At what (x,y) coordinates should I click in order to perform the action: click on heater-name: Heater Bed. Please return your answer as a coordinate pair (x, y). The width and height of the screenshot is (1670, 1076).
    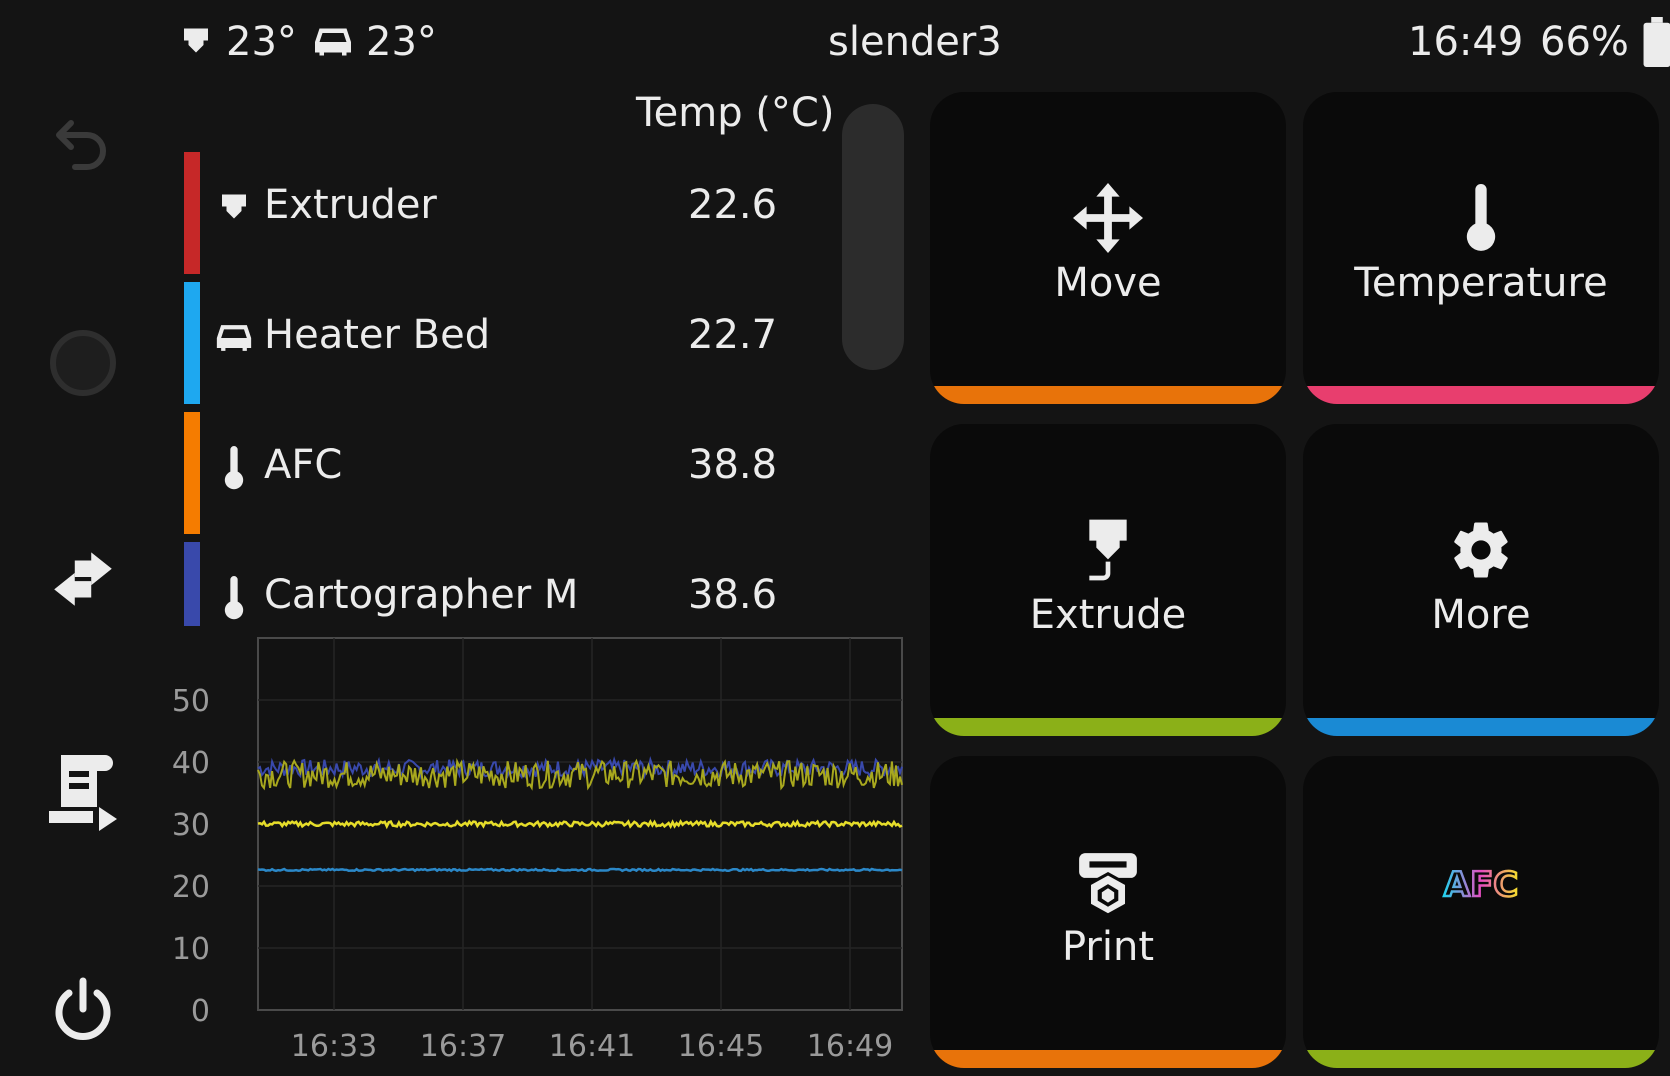
    Looking at the image, I should click on (377, 335).